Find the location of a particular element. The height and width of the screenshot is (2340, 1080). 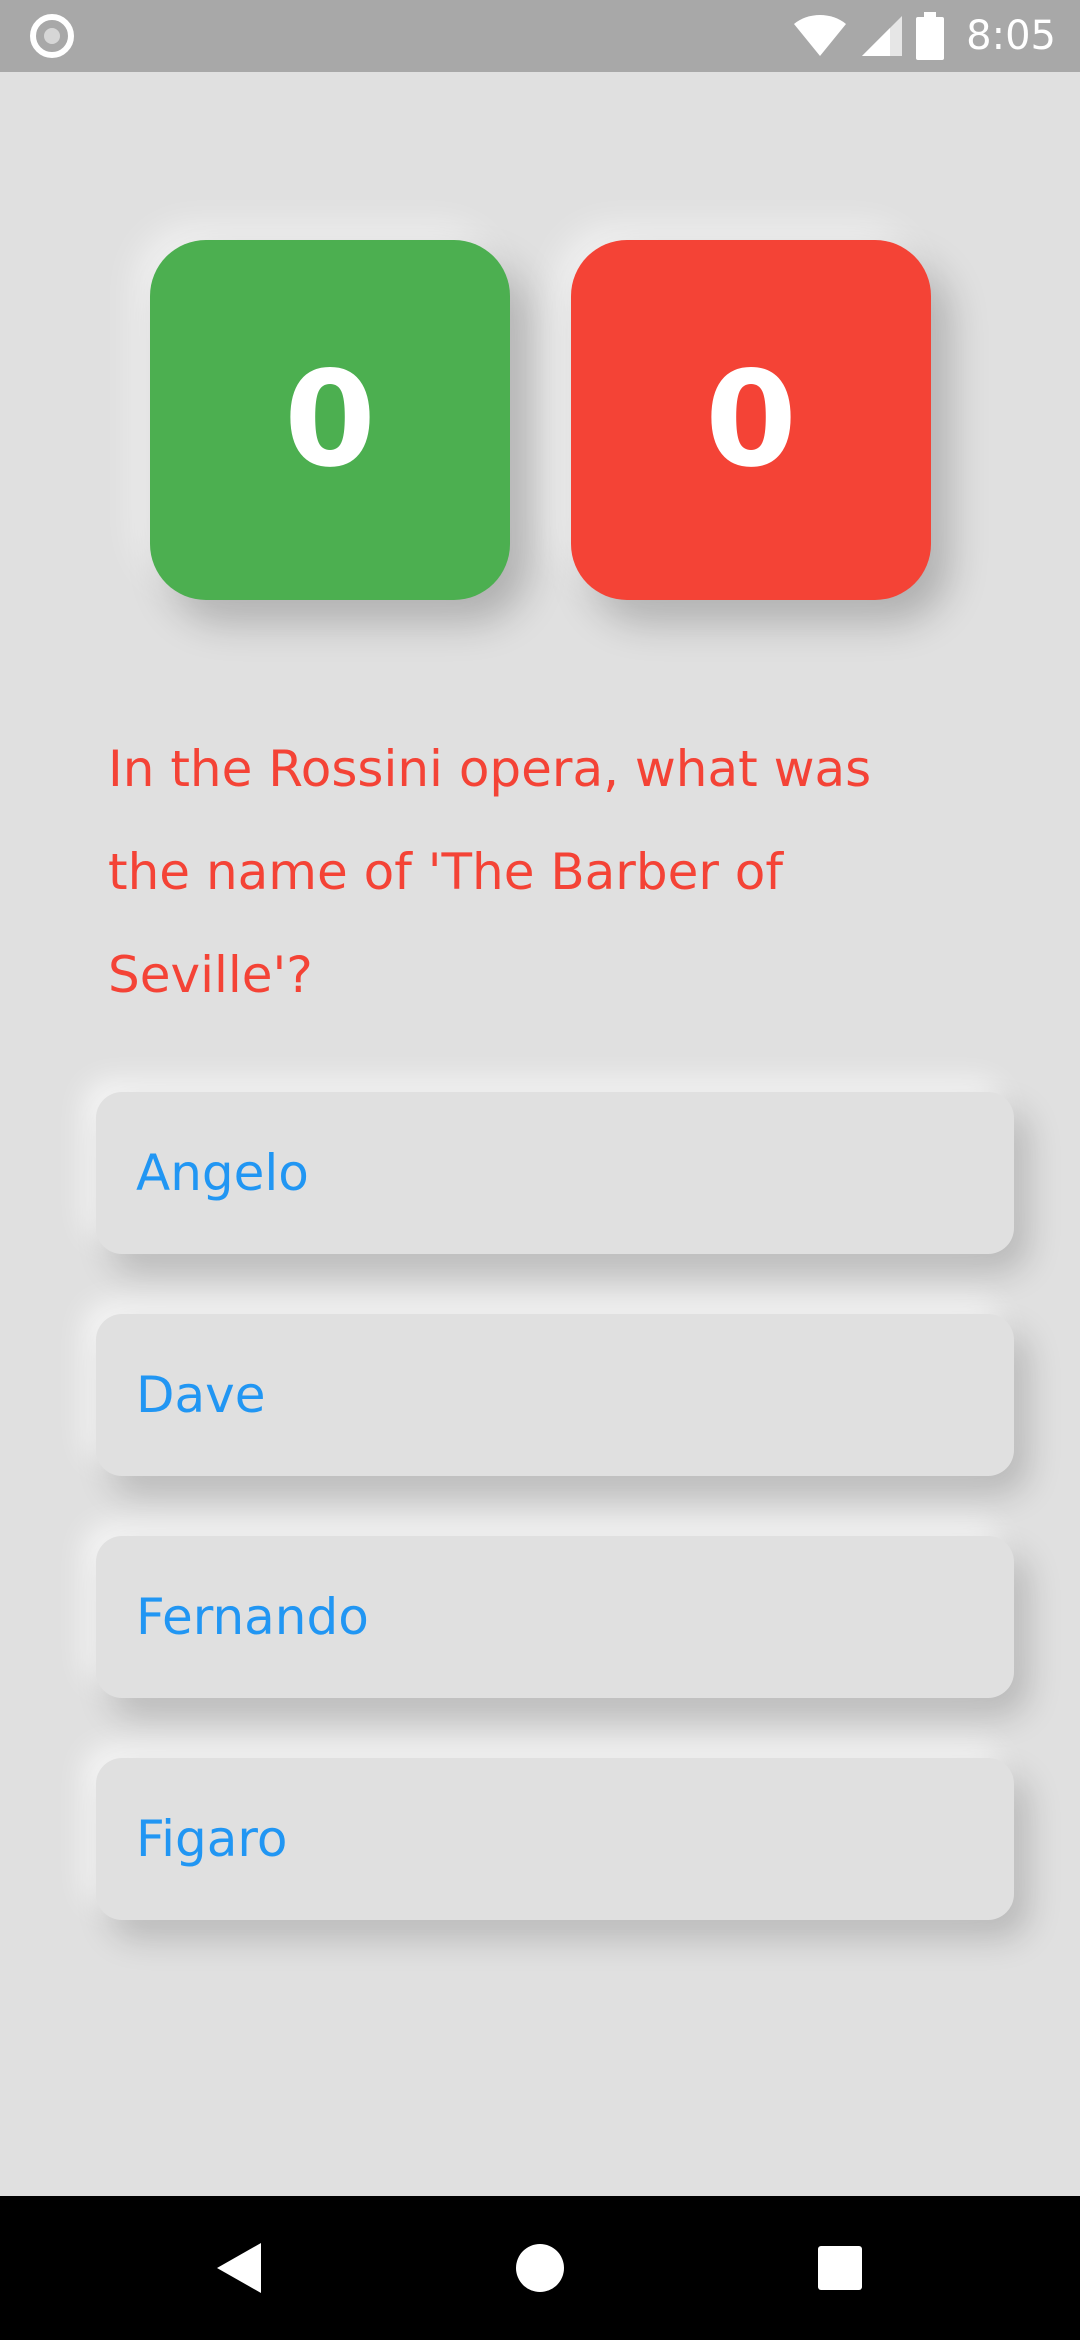

signal-icon is located at coordinates (882, 36).